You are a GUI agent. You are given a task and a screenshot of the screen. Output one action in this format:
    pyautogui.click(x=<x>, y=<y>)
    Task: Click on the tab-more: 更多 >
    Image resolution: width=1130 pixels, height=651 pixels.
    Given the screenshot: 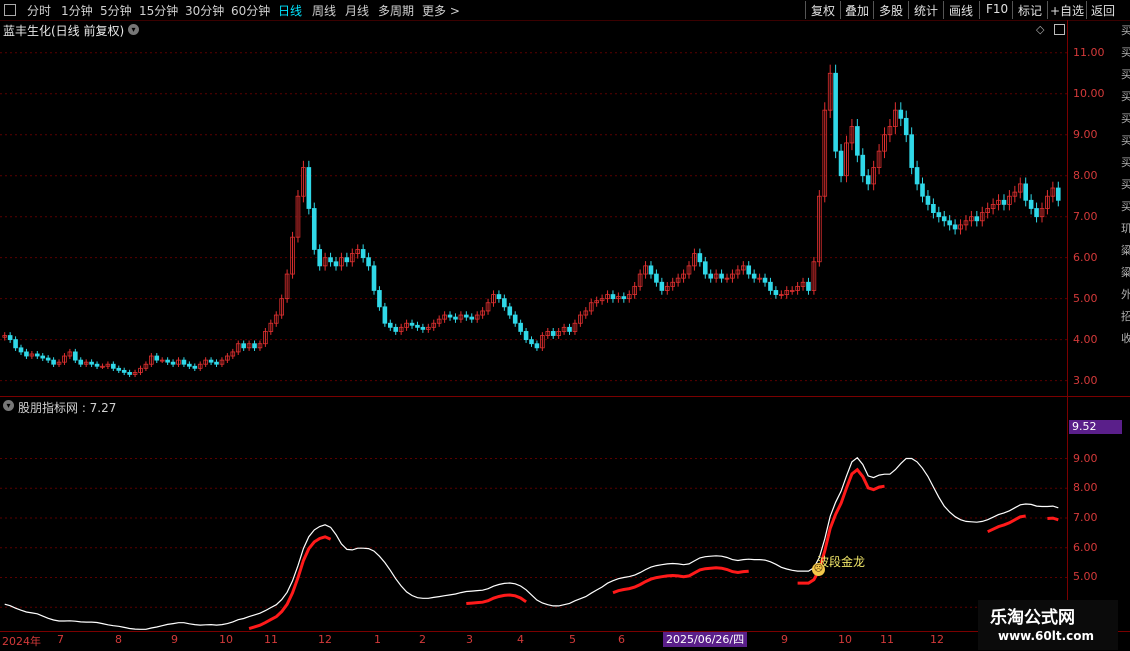 What is the action you would take?
    pyautogui.click(x=441, y=10)
    